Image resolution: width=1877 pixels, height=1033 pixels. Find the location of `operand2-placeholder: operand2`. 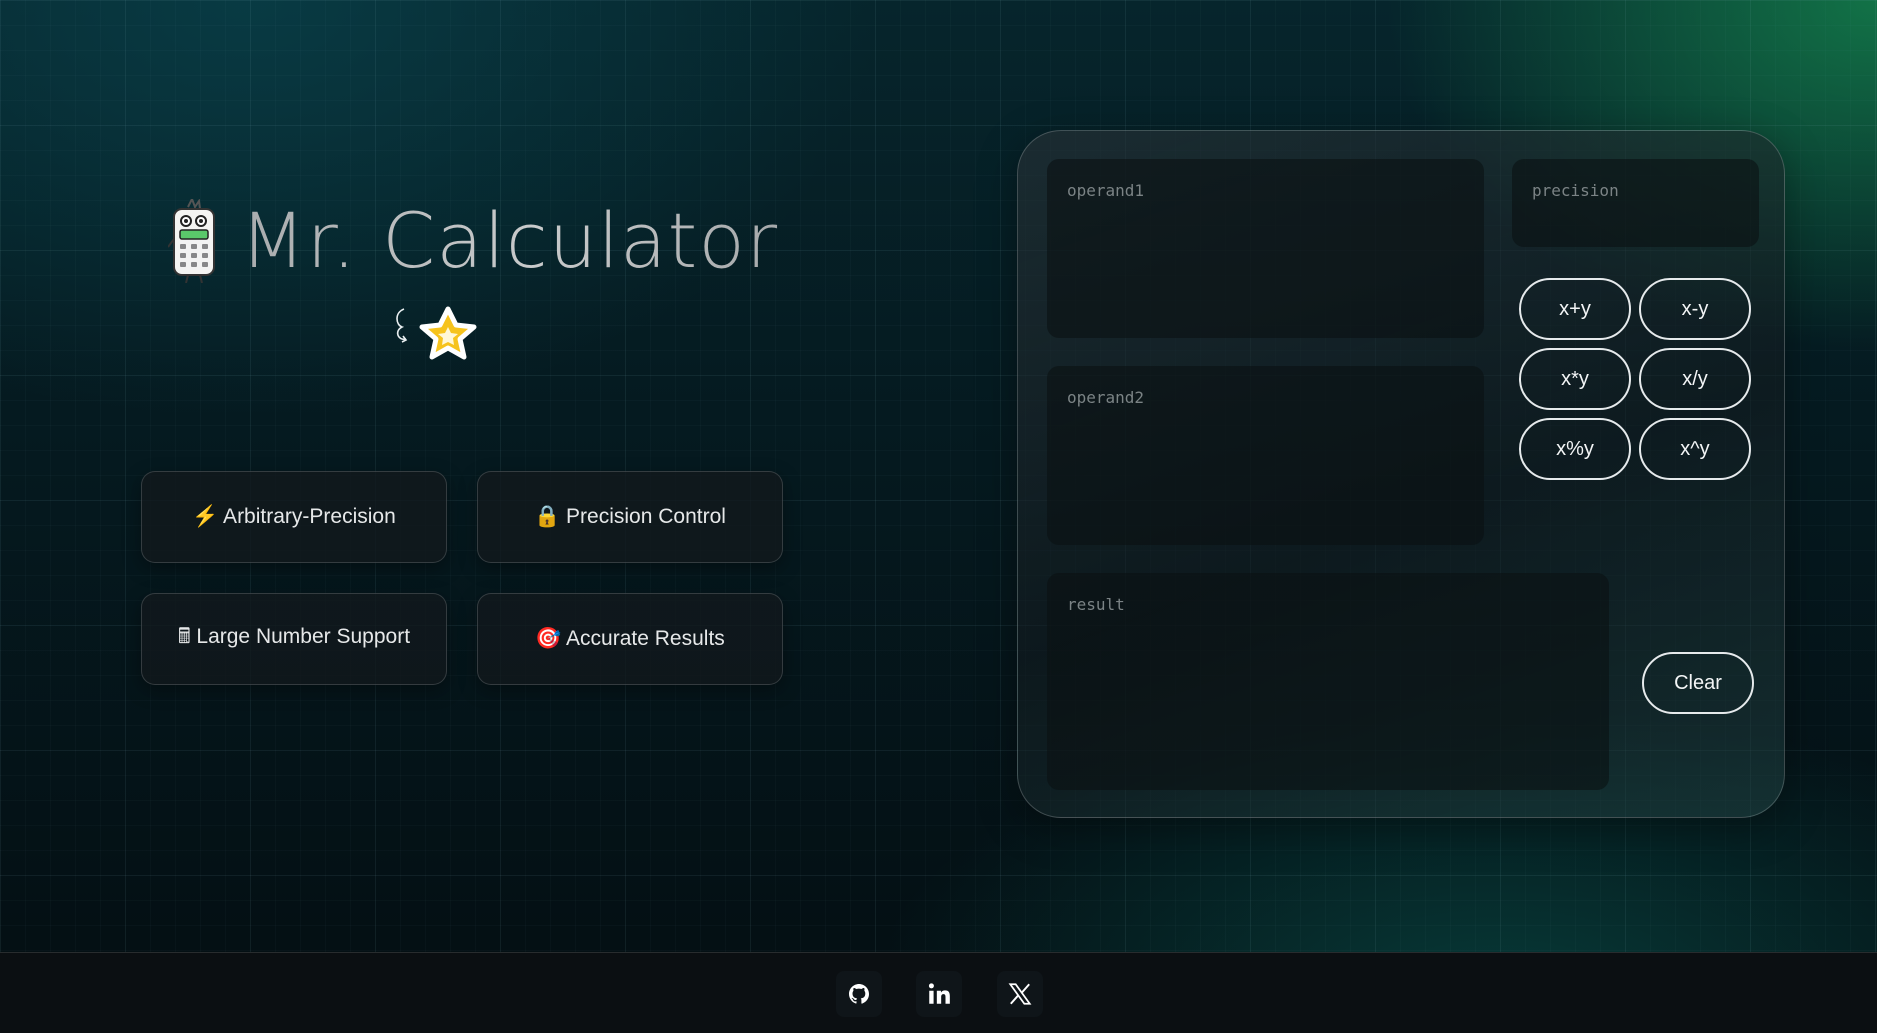

operand2-placeholder: operand2 is located at coordinates (1106, 397).